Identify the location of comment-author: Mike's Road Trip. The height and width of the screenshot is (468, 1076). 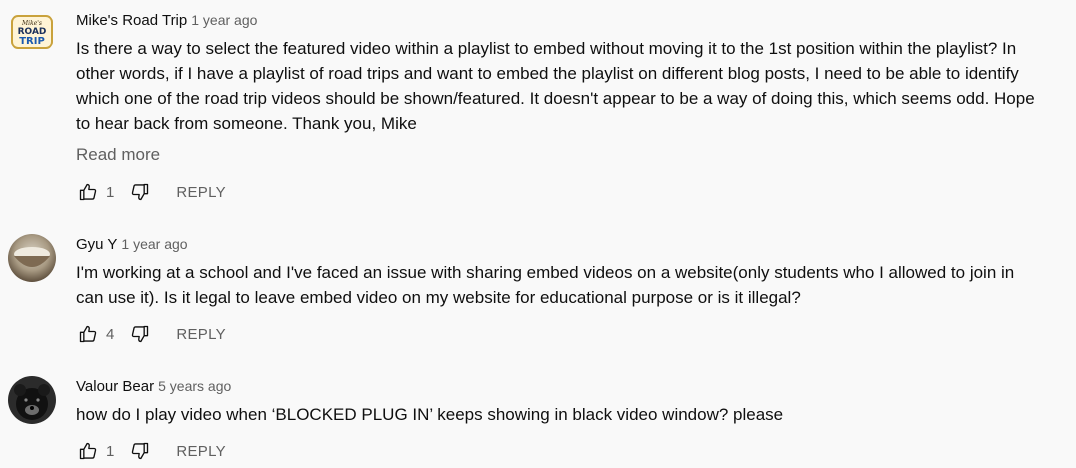
(131, 20).